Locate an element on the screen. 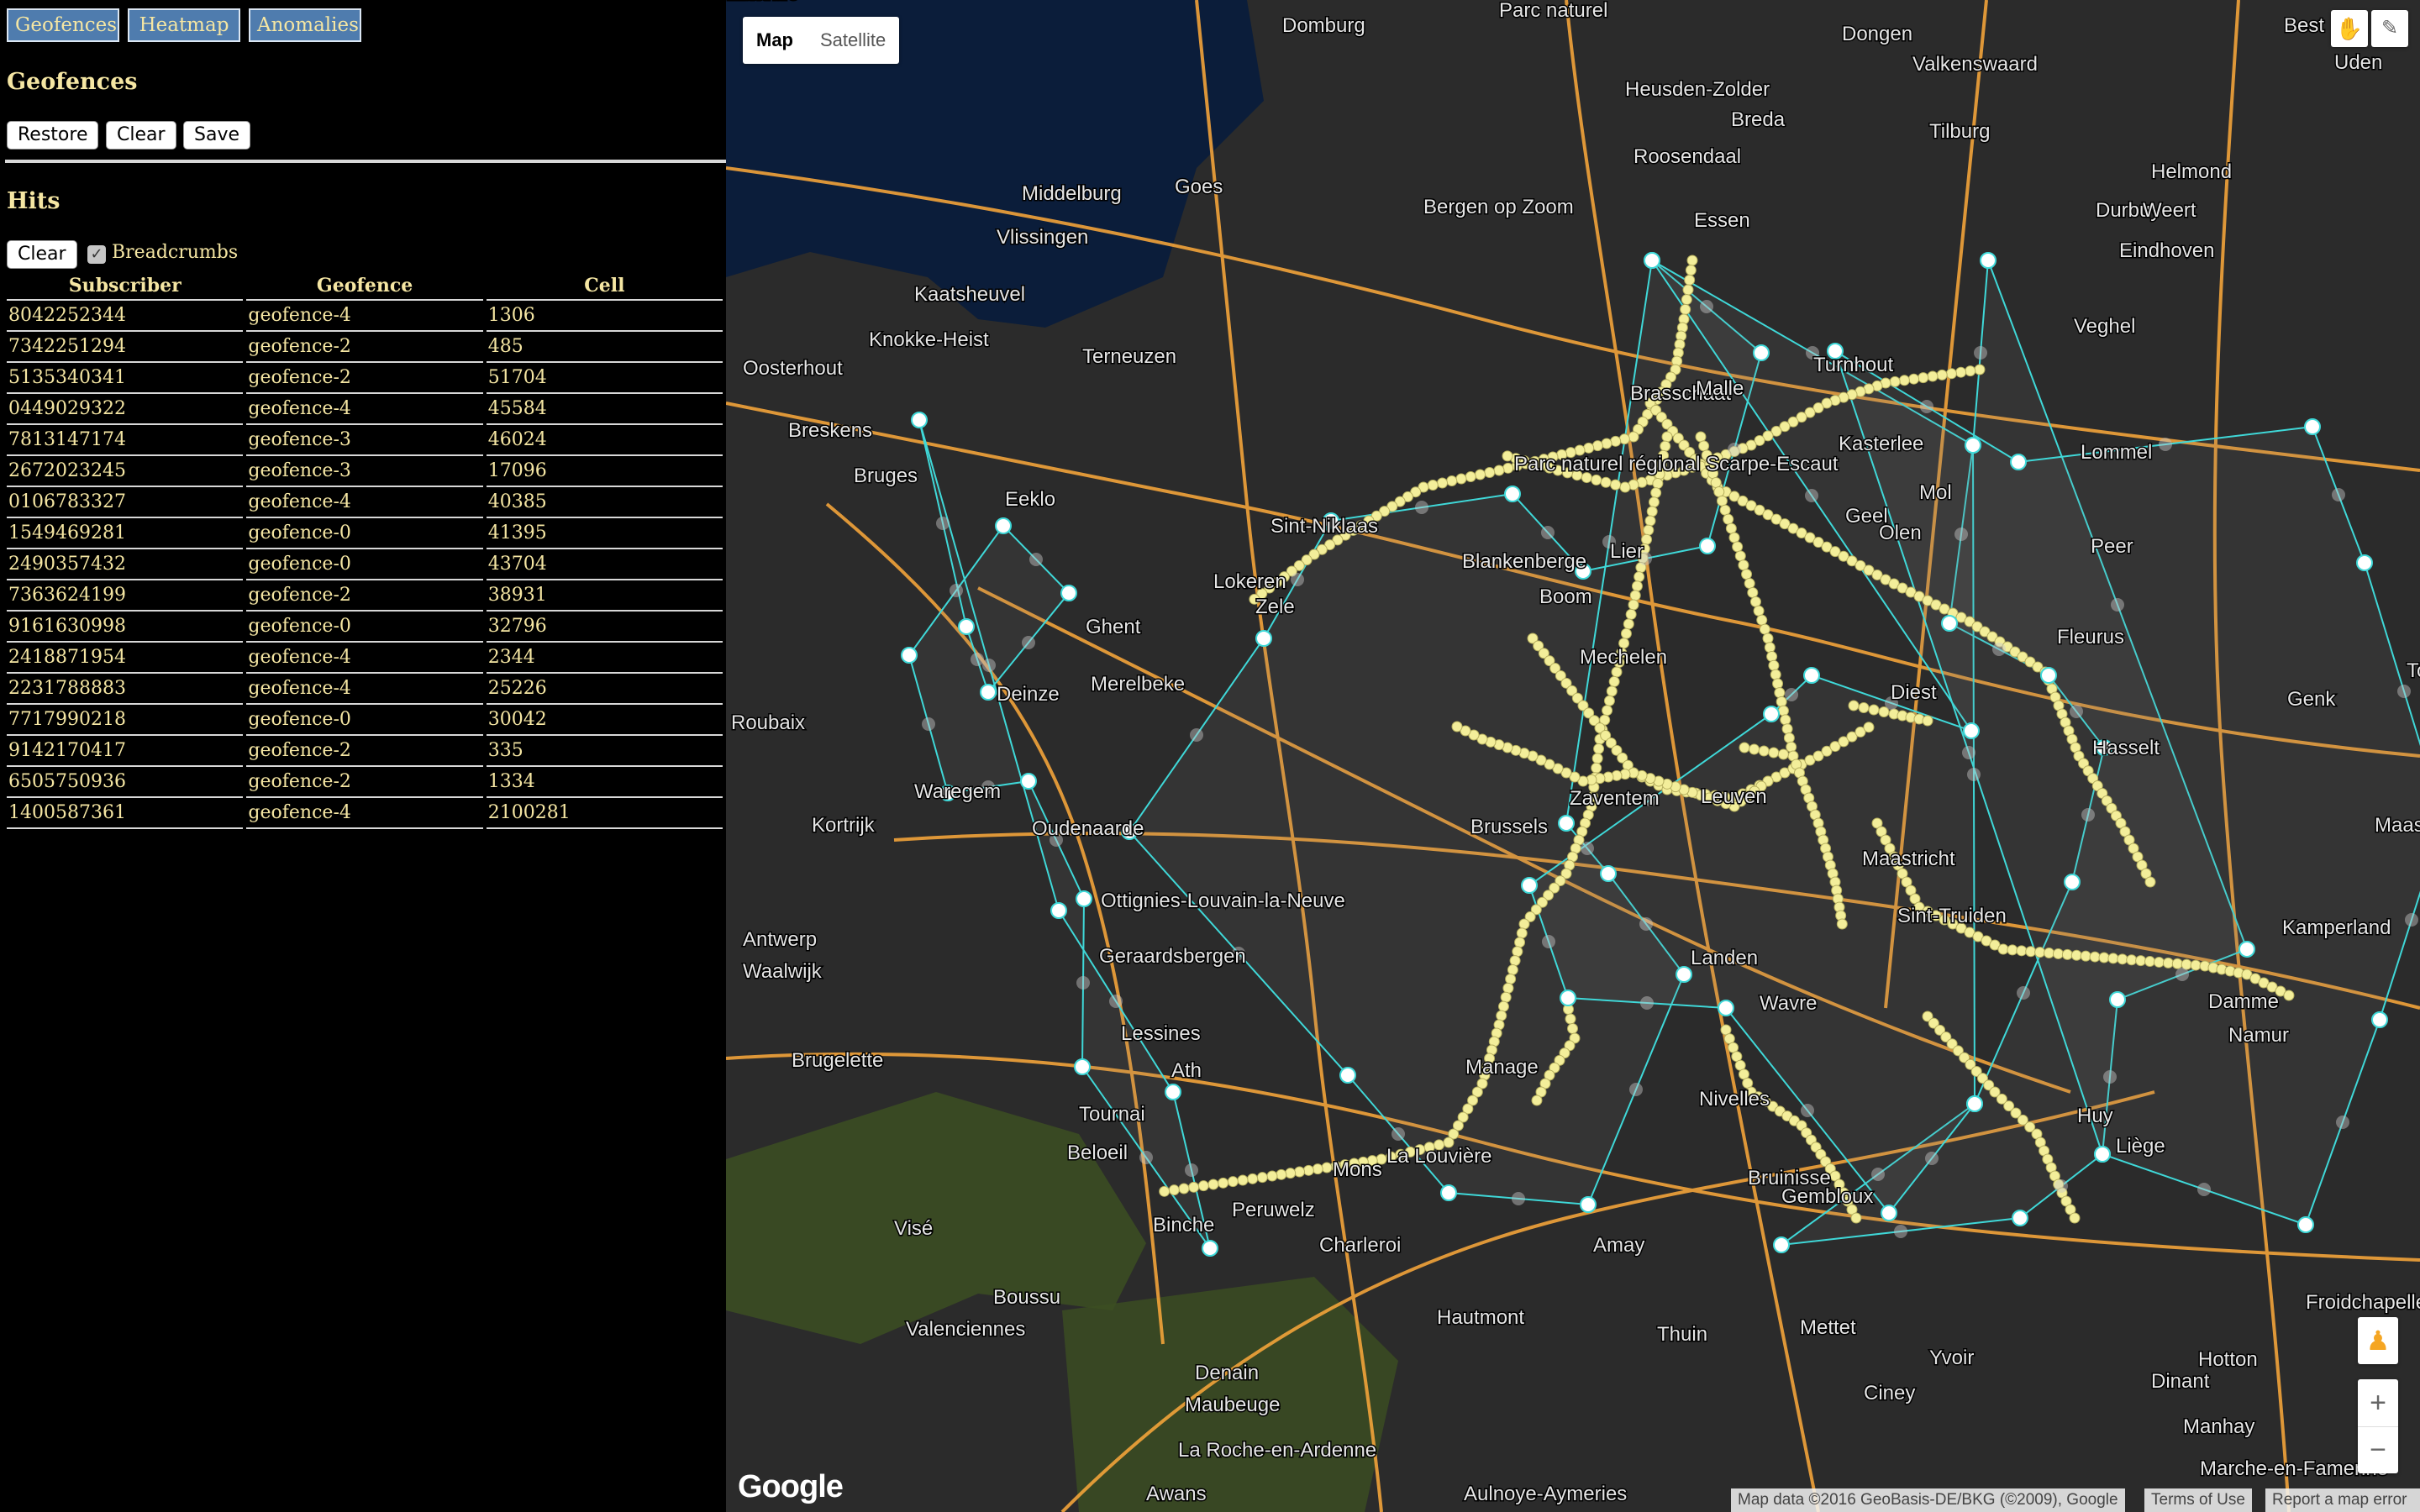 This screenshot has height=1512, width=2420. table-row: 0449029322 geofence-4 45584 is located at coordinates (365, 409).